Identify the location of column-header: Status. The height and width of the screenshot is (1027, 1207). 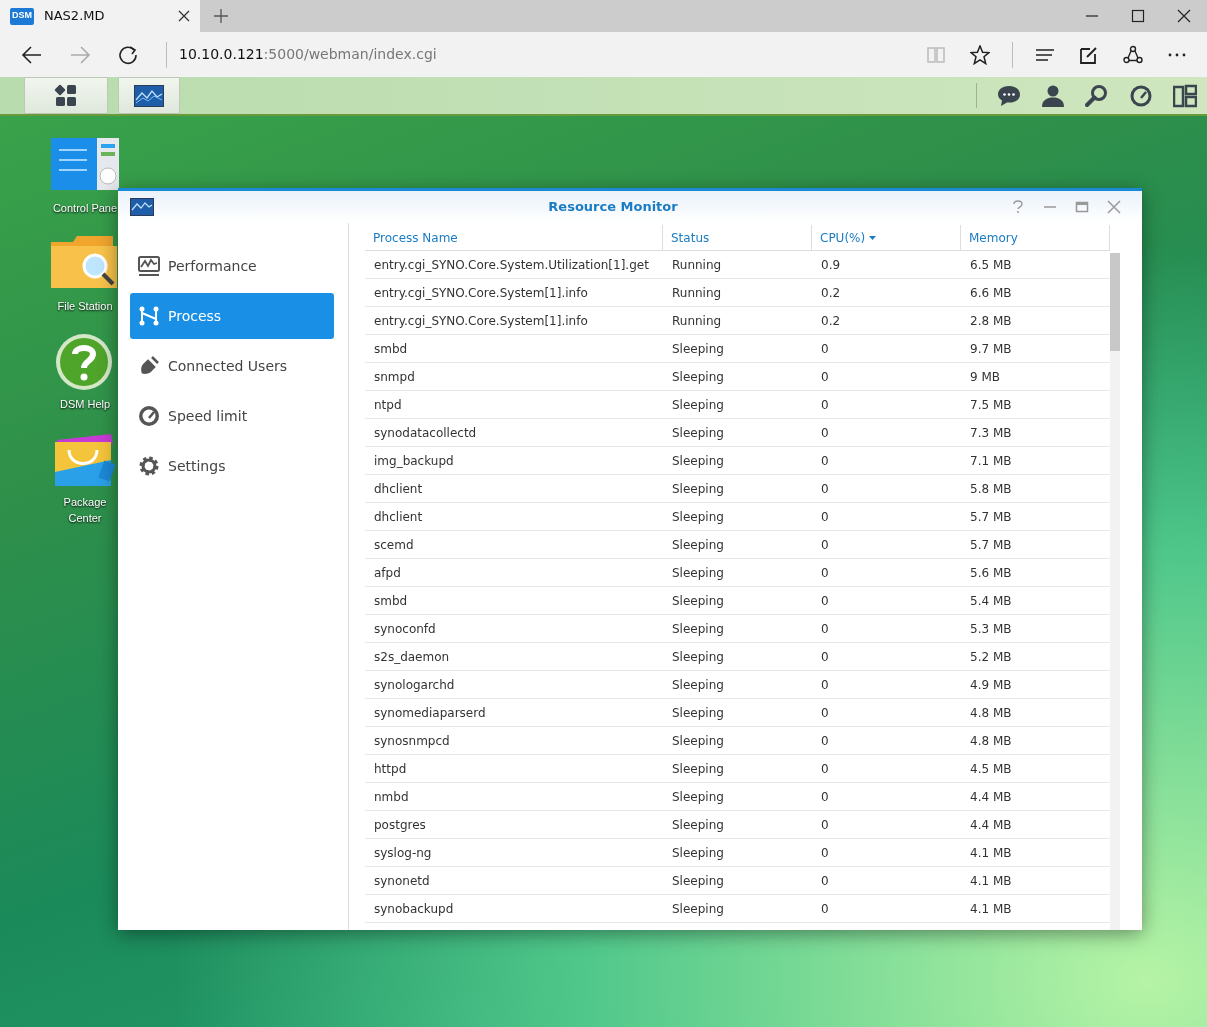
(737, 237).